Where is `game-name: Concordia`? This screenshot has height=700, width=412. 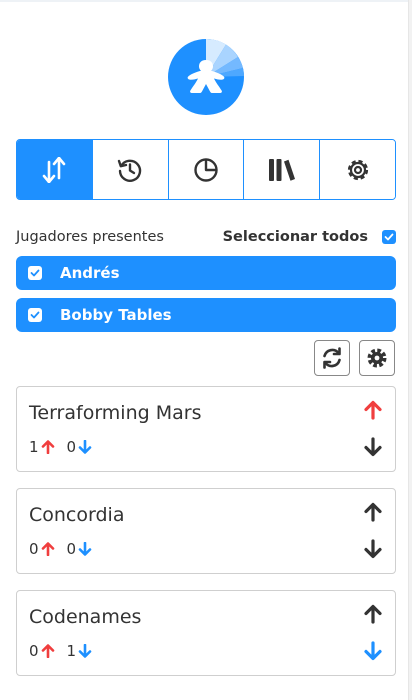
game-name: Concordia is located at coordinates (77, 515).